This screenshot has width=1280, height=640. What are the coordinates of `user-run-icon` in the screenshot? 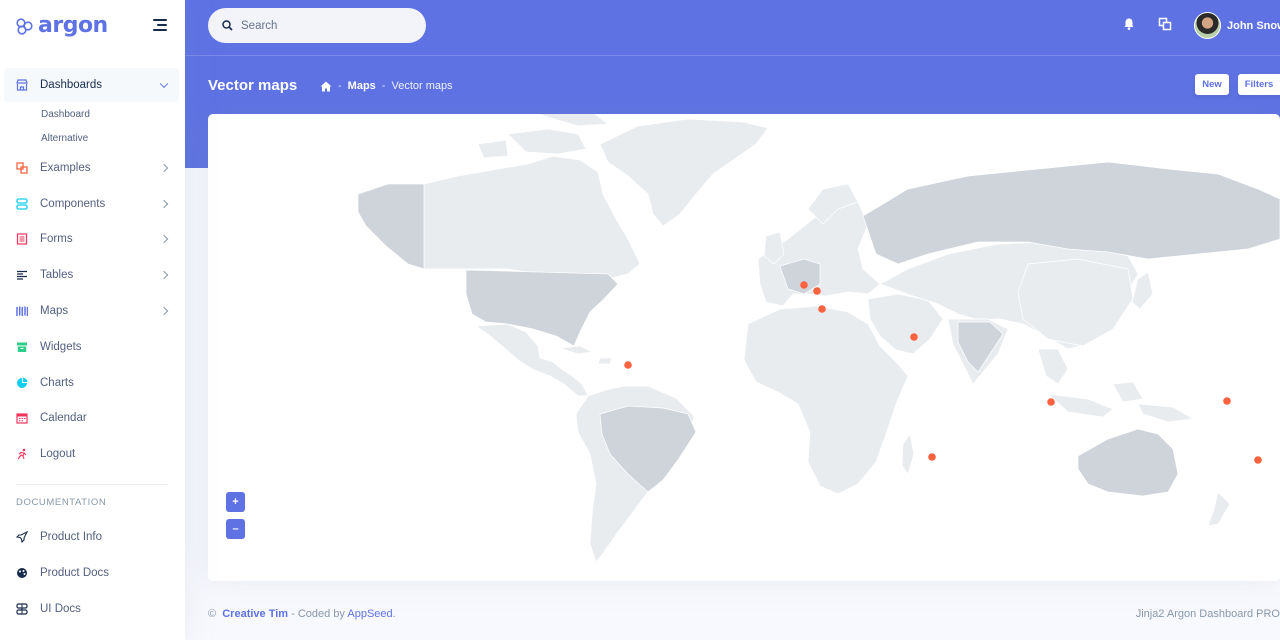 It's located at (22, 454).